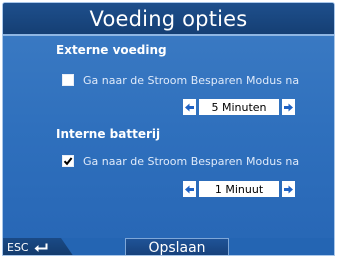 The height and width of the screenshot is (256, 342). I want to click on internal-battery-increase-button, so click(288, 189).